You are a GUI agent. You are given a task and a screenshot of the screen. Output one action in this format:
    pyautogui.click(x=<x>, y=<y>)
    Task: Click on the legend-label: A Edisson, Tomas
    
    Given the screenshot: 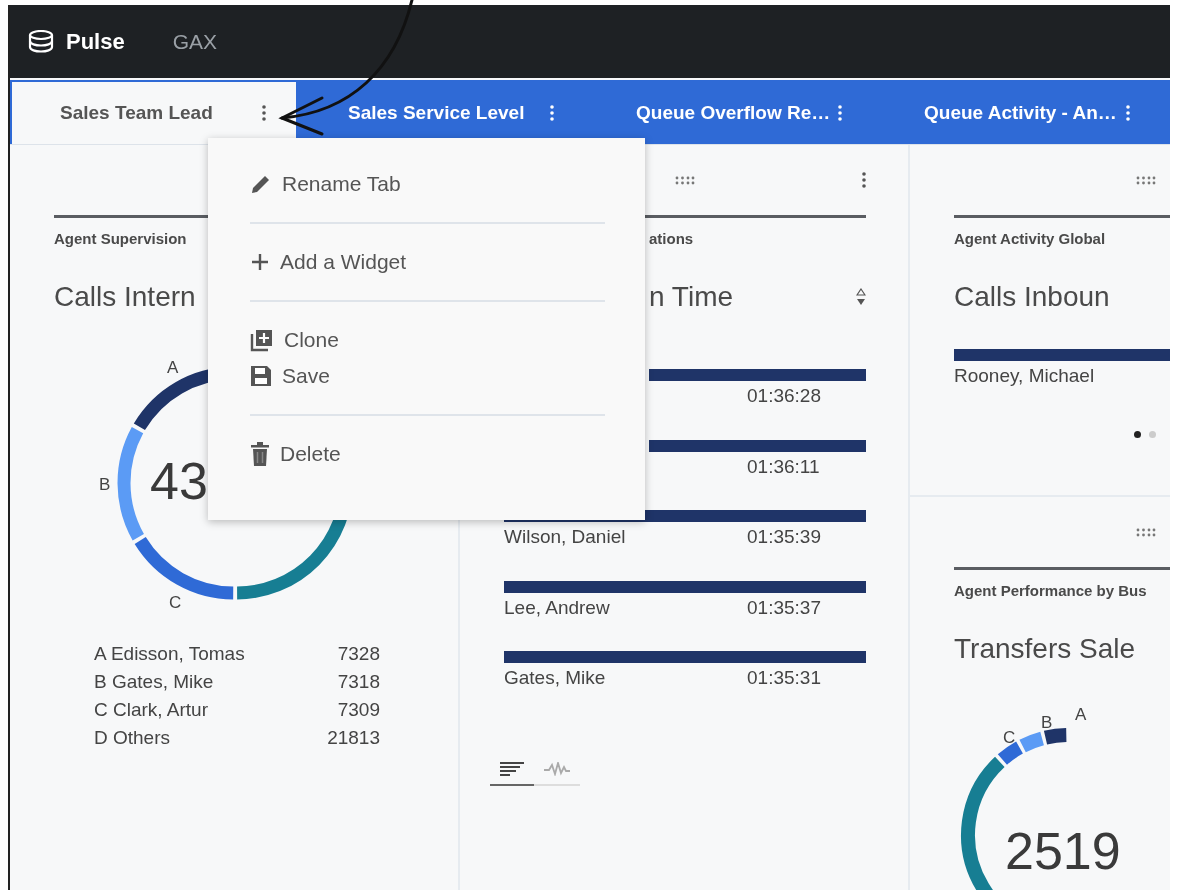 What is the action you would take?
    pyautogui.click(x=169, y=654)
    